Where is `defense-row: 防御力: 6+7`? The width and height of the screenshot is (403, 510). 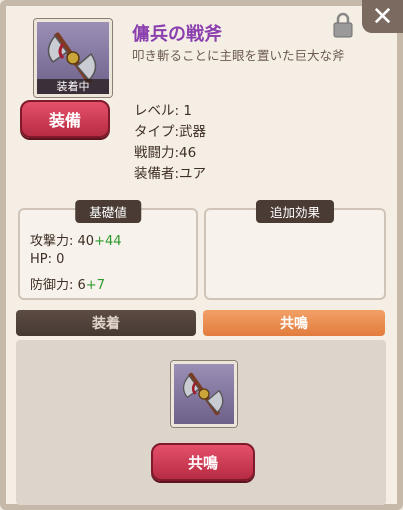
defense-row: 防御力: 6+7 is located at coordinates (67, 283).